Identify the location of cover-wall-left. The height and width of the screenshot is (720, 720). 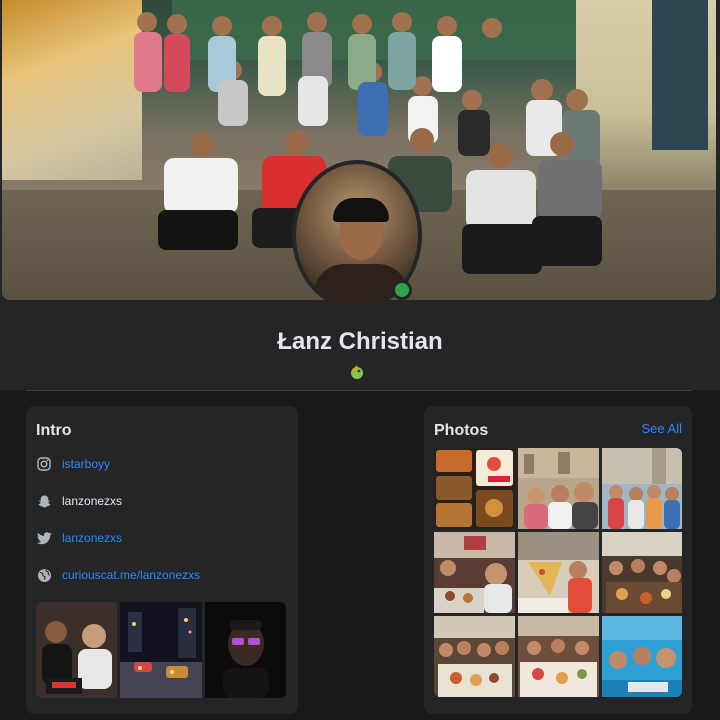
(72, 90).